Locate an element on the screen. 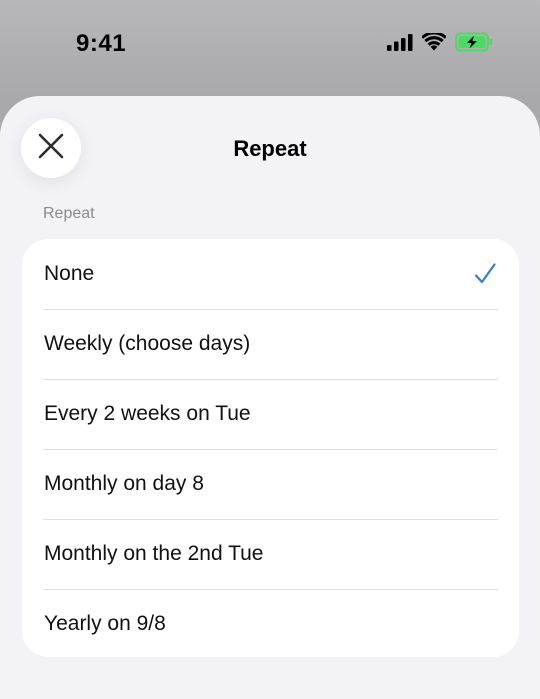 The image size is (540, 699). status-bar: 9:41 is located at coordinates (270, 45).